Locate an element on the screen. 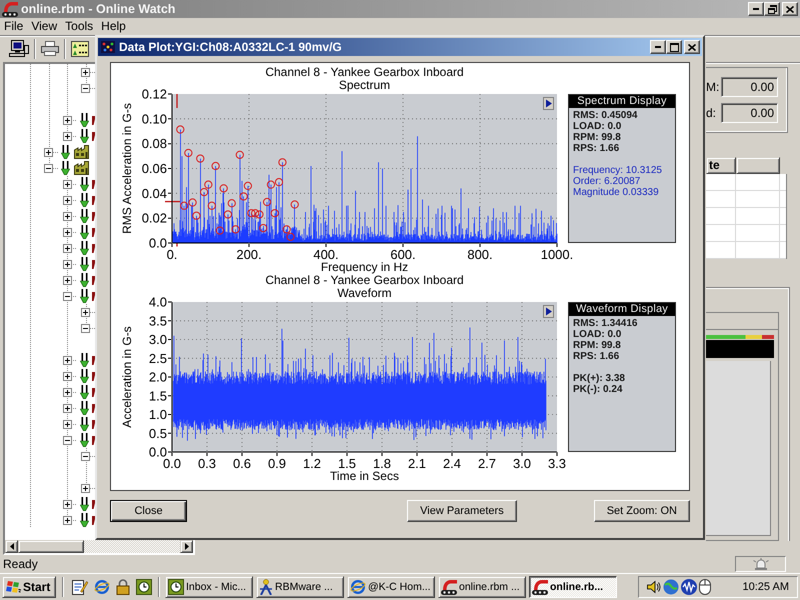 The image size is (800, 600). column-header is located at coordinates (758, 165).